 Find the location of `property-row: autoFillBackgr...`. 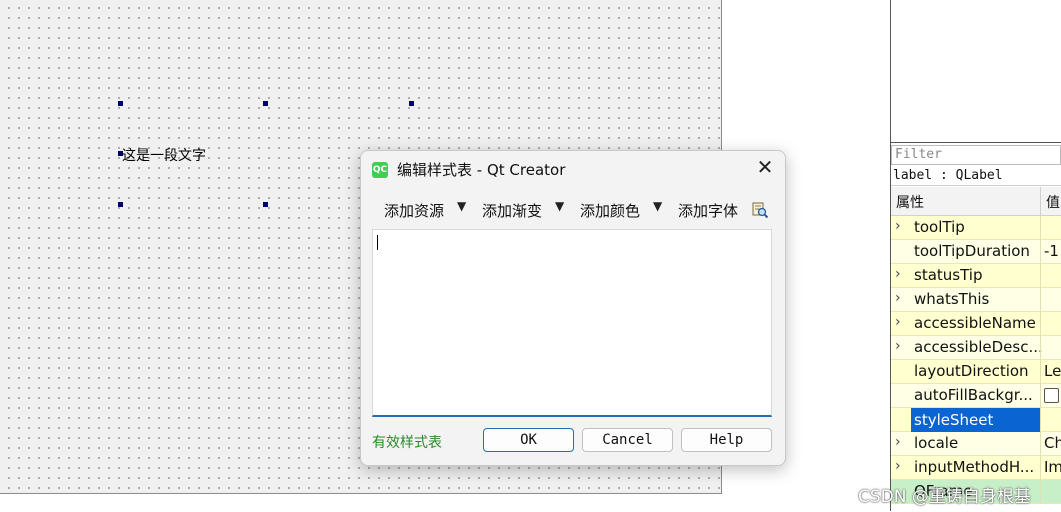

property-row: autoFillBackgr... is located at coordinates (976, 396).